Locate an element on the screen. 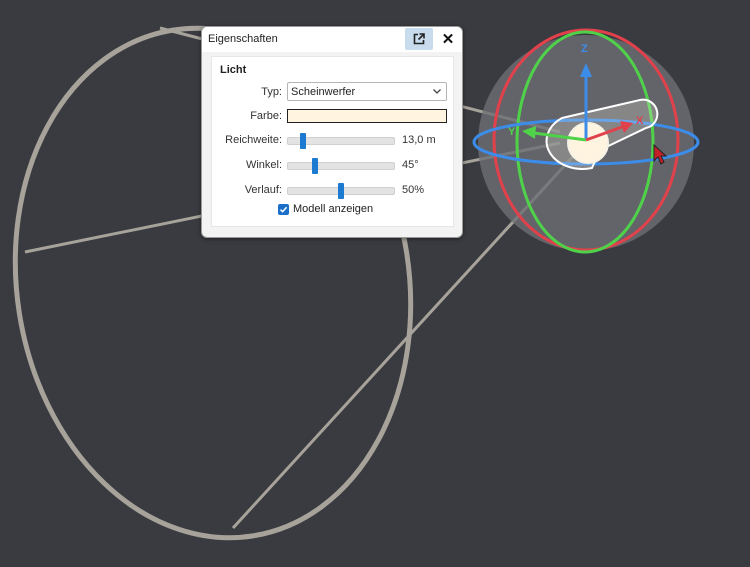 This screenshot has height=567, width=750. range-slider-thumb is located at coordinates (302, 141).